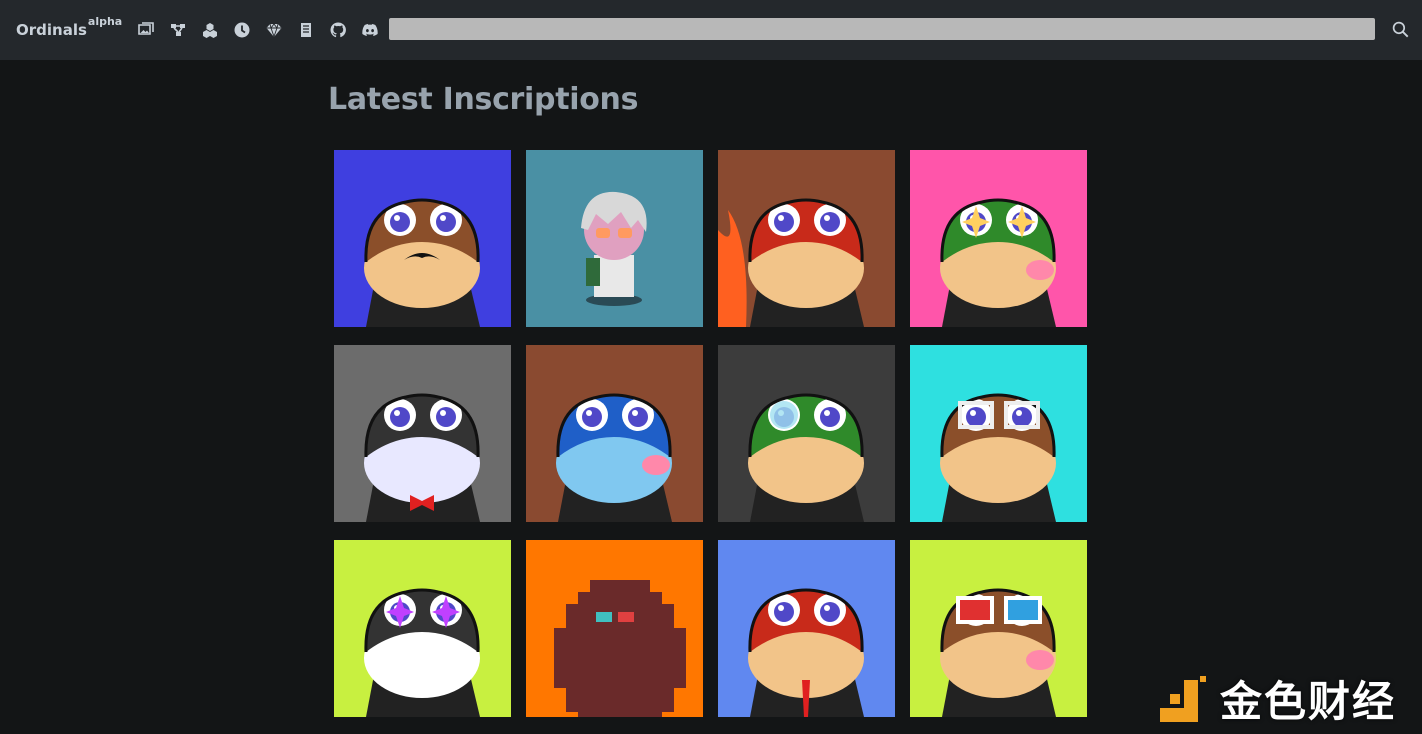  I want to click on brand-link: Ordinals alpha, so click(69, 27).